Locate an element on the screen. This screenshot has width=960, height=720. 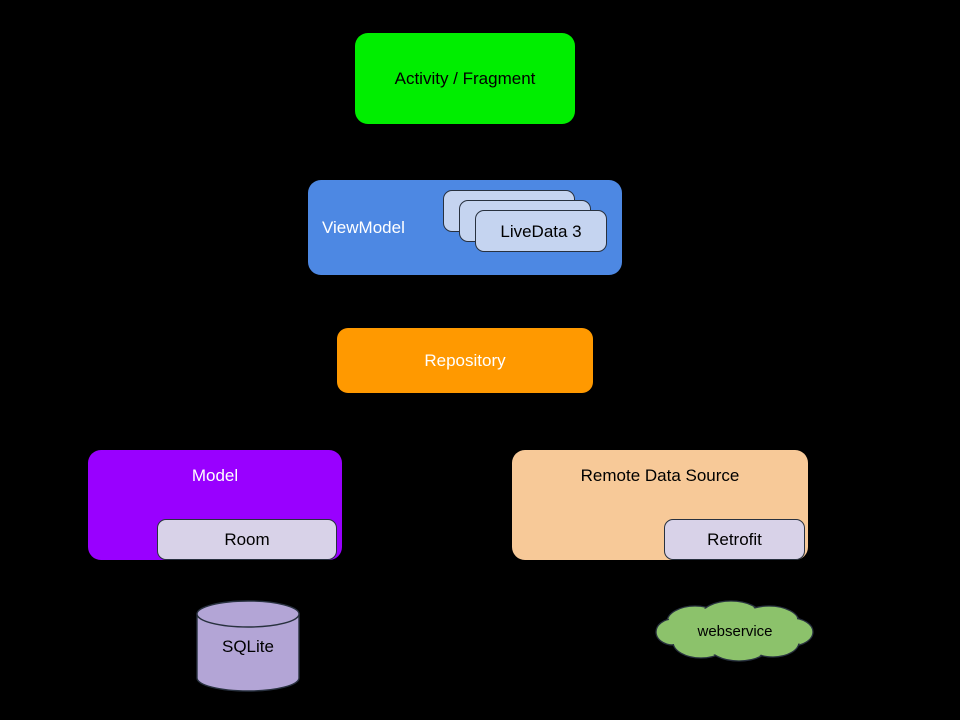
node-repository: Repository is located at coordinates (465, 360).